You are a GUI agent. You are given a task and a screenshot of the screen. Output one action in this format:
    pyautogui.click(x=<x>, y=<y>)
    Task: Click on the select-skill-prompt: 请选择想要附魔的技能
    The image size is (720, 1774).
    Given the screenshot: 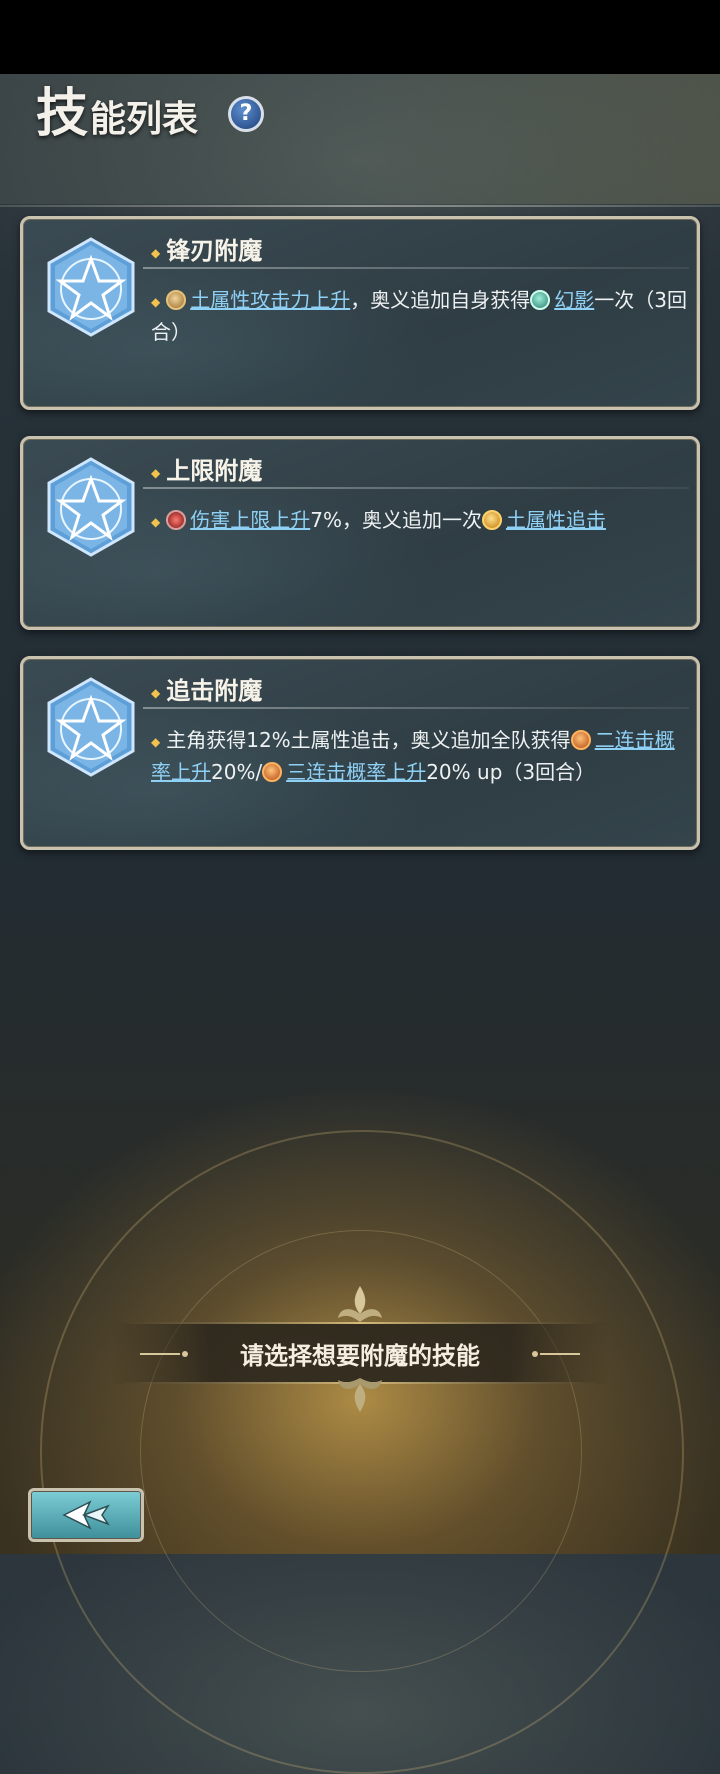 What is the action you would take?
    pyautogui.click(x=360, y=1355)
    